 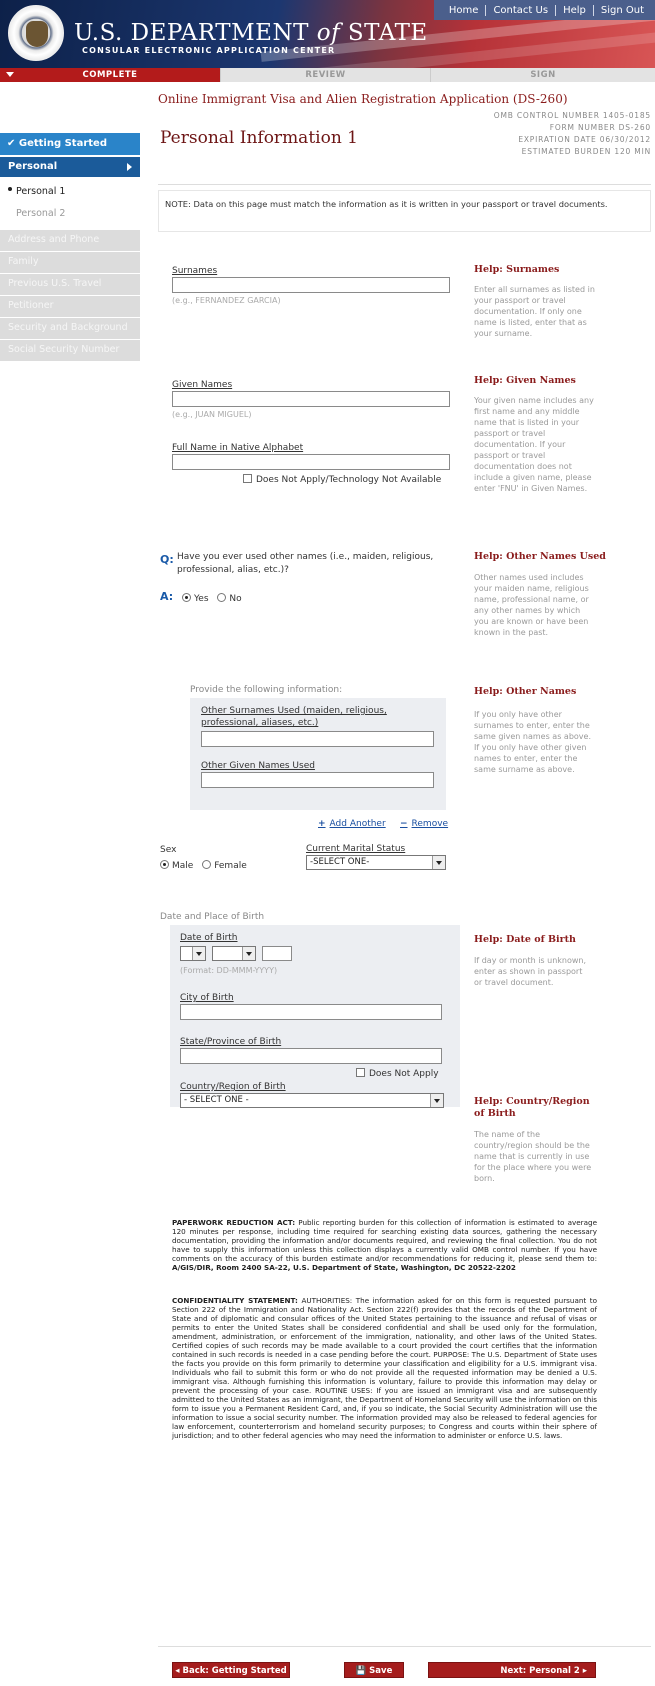 I want to click on yes-radio, so click(x=186, y=597).